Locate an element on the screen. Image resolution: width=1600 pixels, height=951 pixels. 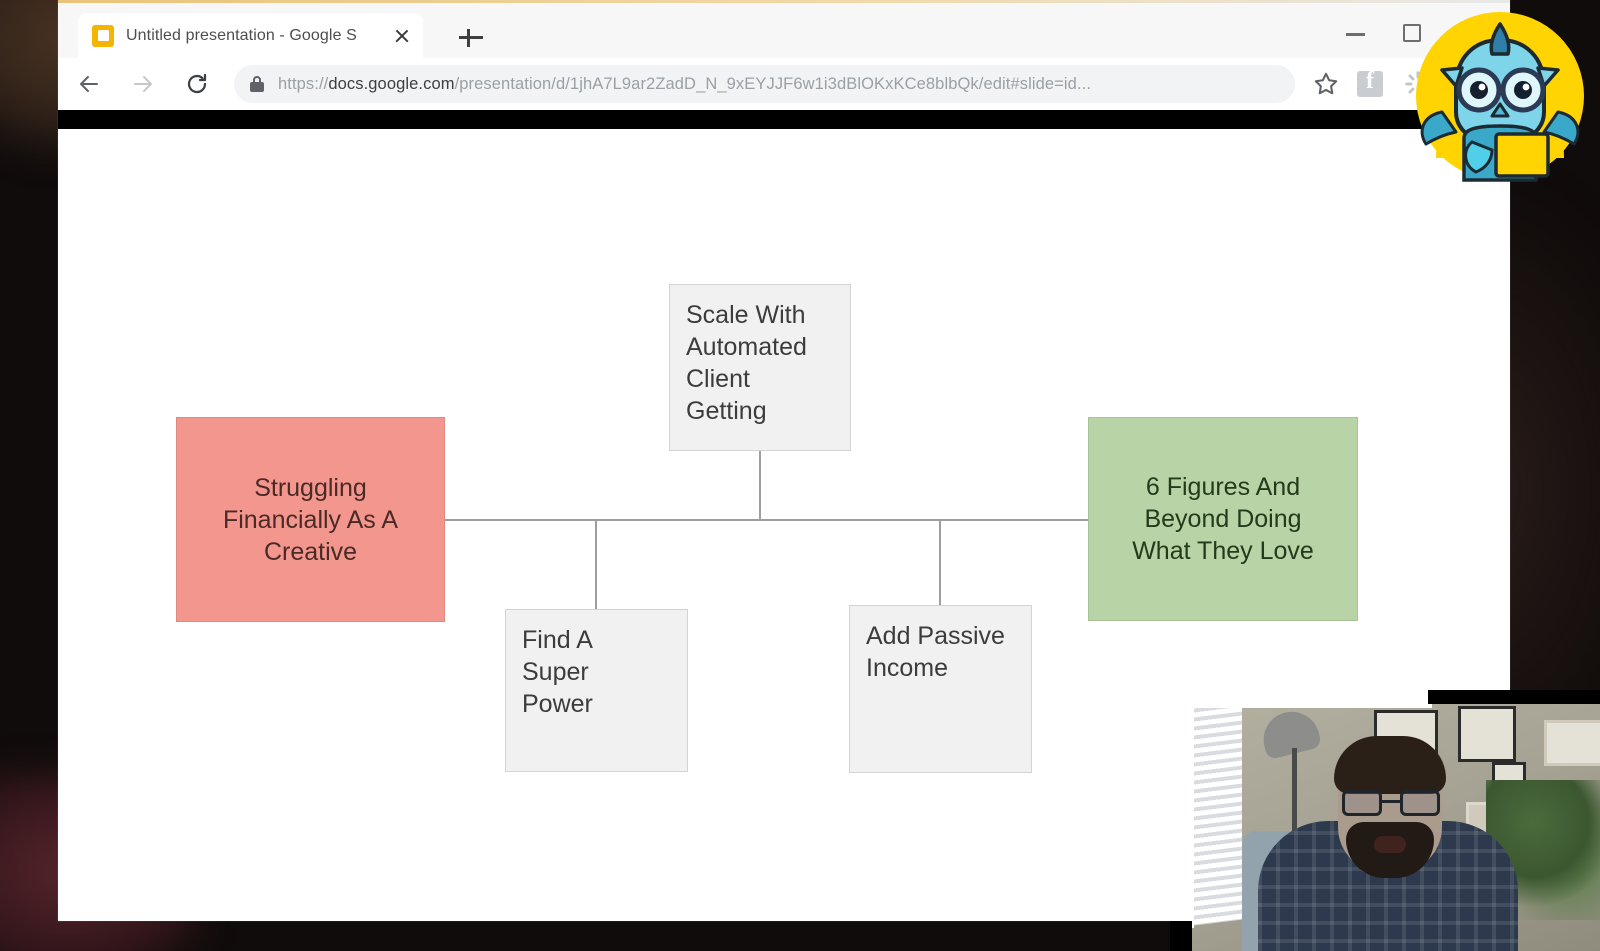
new-tab-button is located at coordinates (471, 38).